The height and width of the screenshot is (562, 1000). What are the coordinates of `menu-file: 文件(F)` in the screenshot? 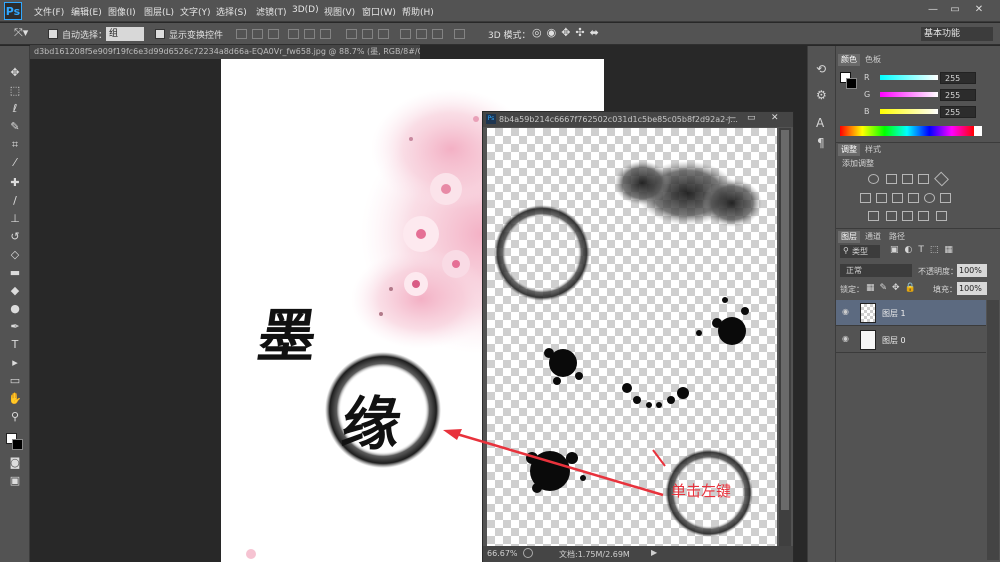 It's located at (49, 11).